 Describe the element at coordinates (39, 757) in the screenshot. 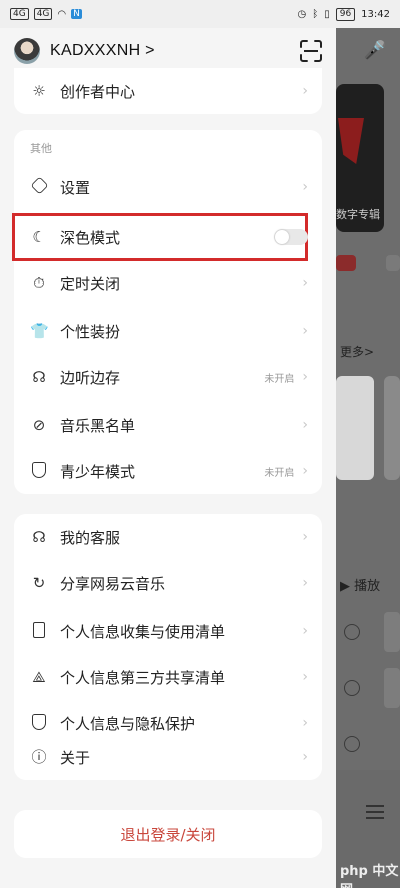

I see `info-icon: ⓘ` at that location.